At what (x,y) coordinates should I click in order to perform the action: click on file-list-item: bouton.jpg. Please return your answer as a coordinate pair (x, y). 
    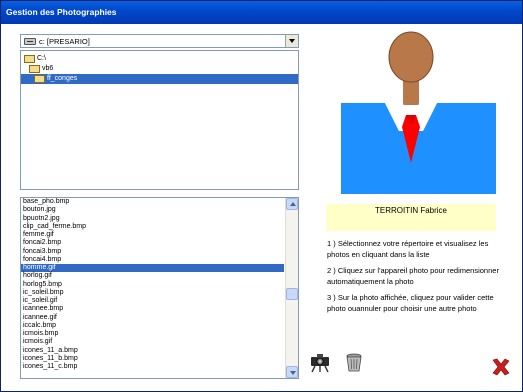
    Looking at the image, I should click on (152, 210).